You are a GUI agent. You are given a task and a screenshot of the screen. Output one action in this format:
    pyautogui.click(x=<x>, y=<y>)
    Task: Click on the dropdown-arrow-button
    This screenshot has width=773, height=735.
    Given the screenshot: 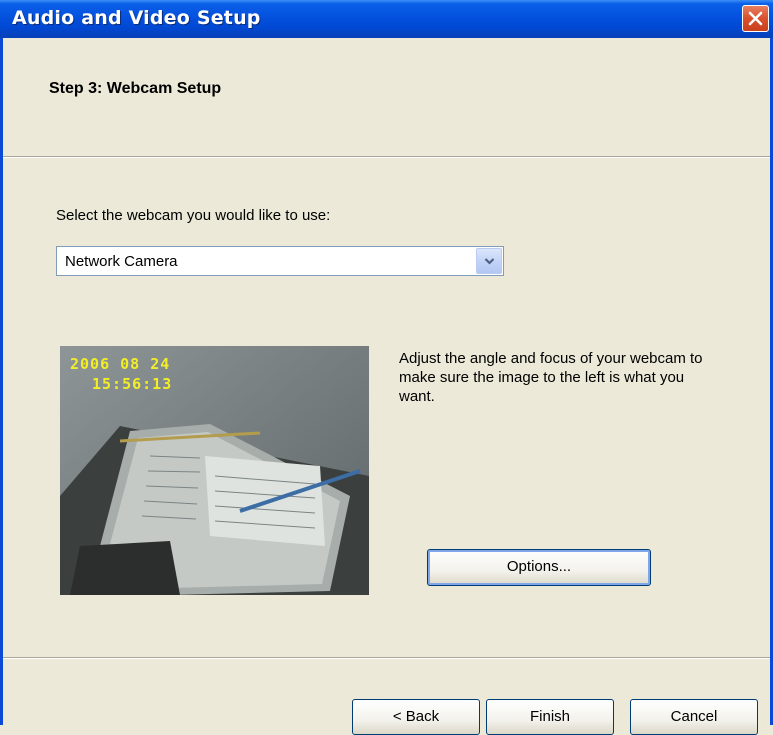 What is the action you would take?
    pyautogui.click(x=489, y=261)
    